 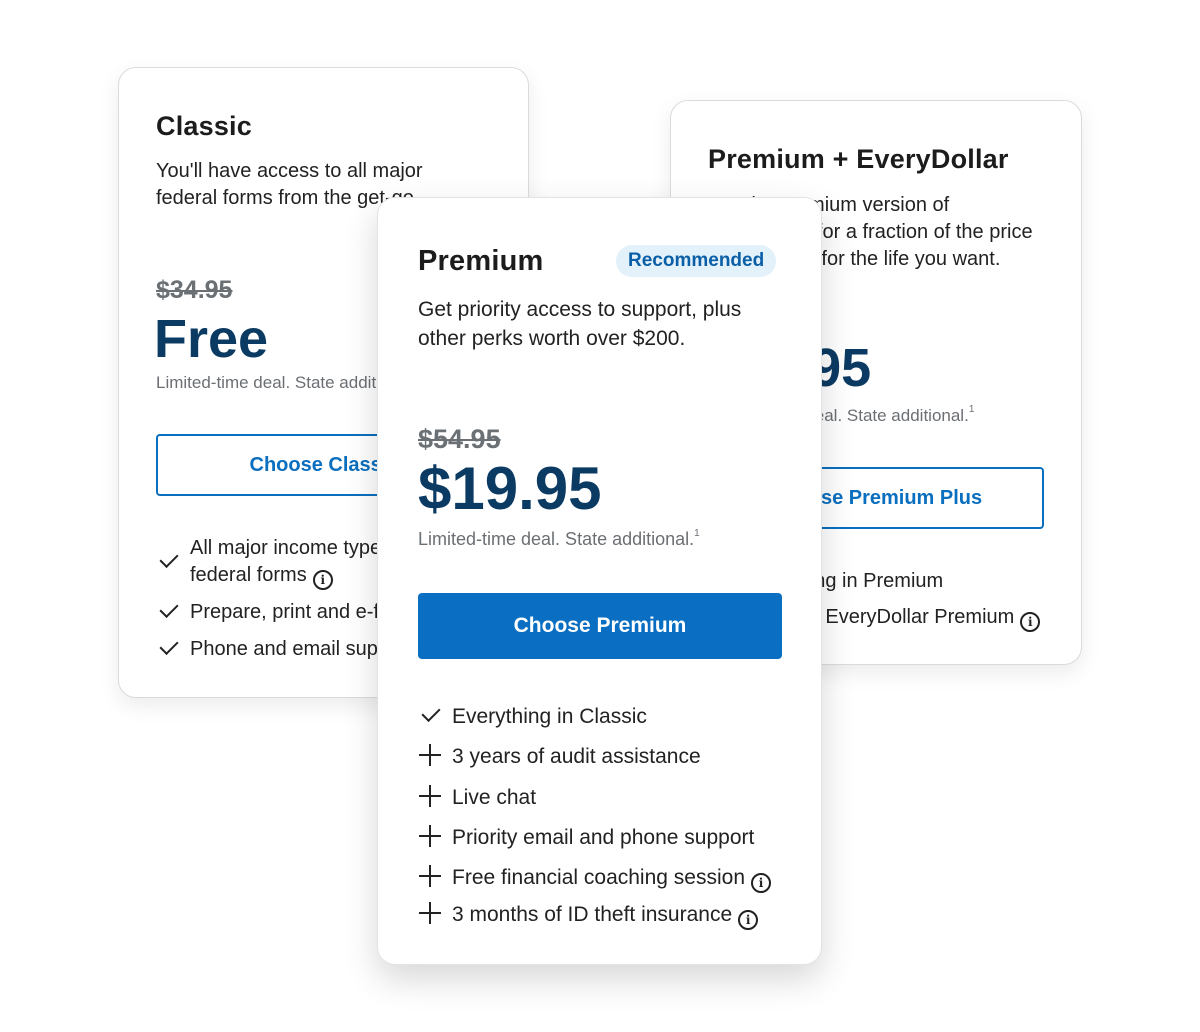 What do you see at coordinates (284, 649) in the screenshot?
I see `feature-item: Phone and email support` at bounding box center [284, 649].